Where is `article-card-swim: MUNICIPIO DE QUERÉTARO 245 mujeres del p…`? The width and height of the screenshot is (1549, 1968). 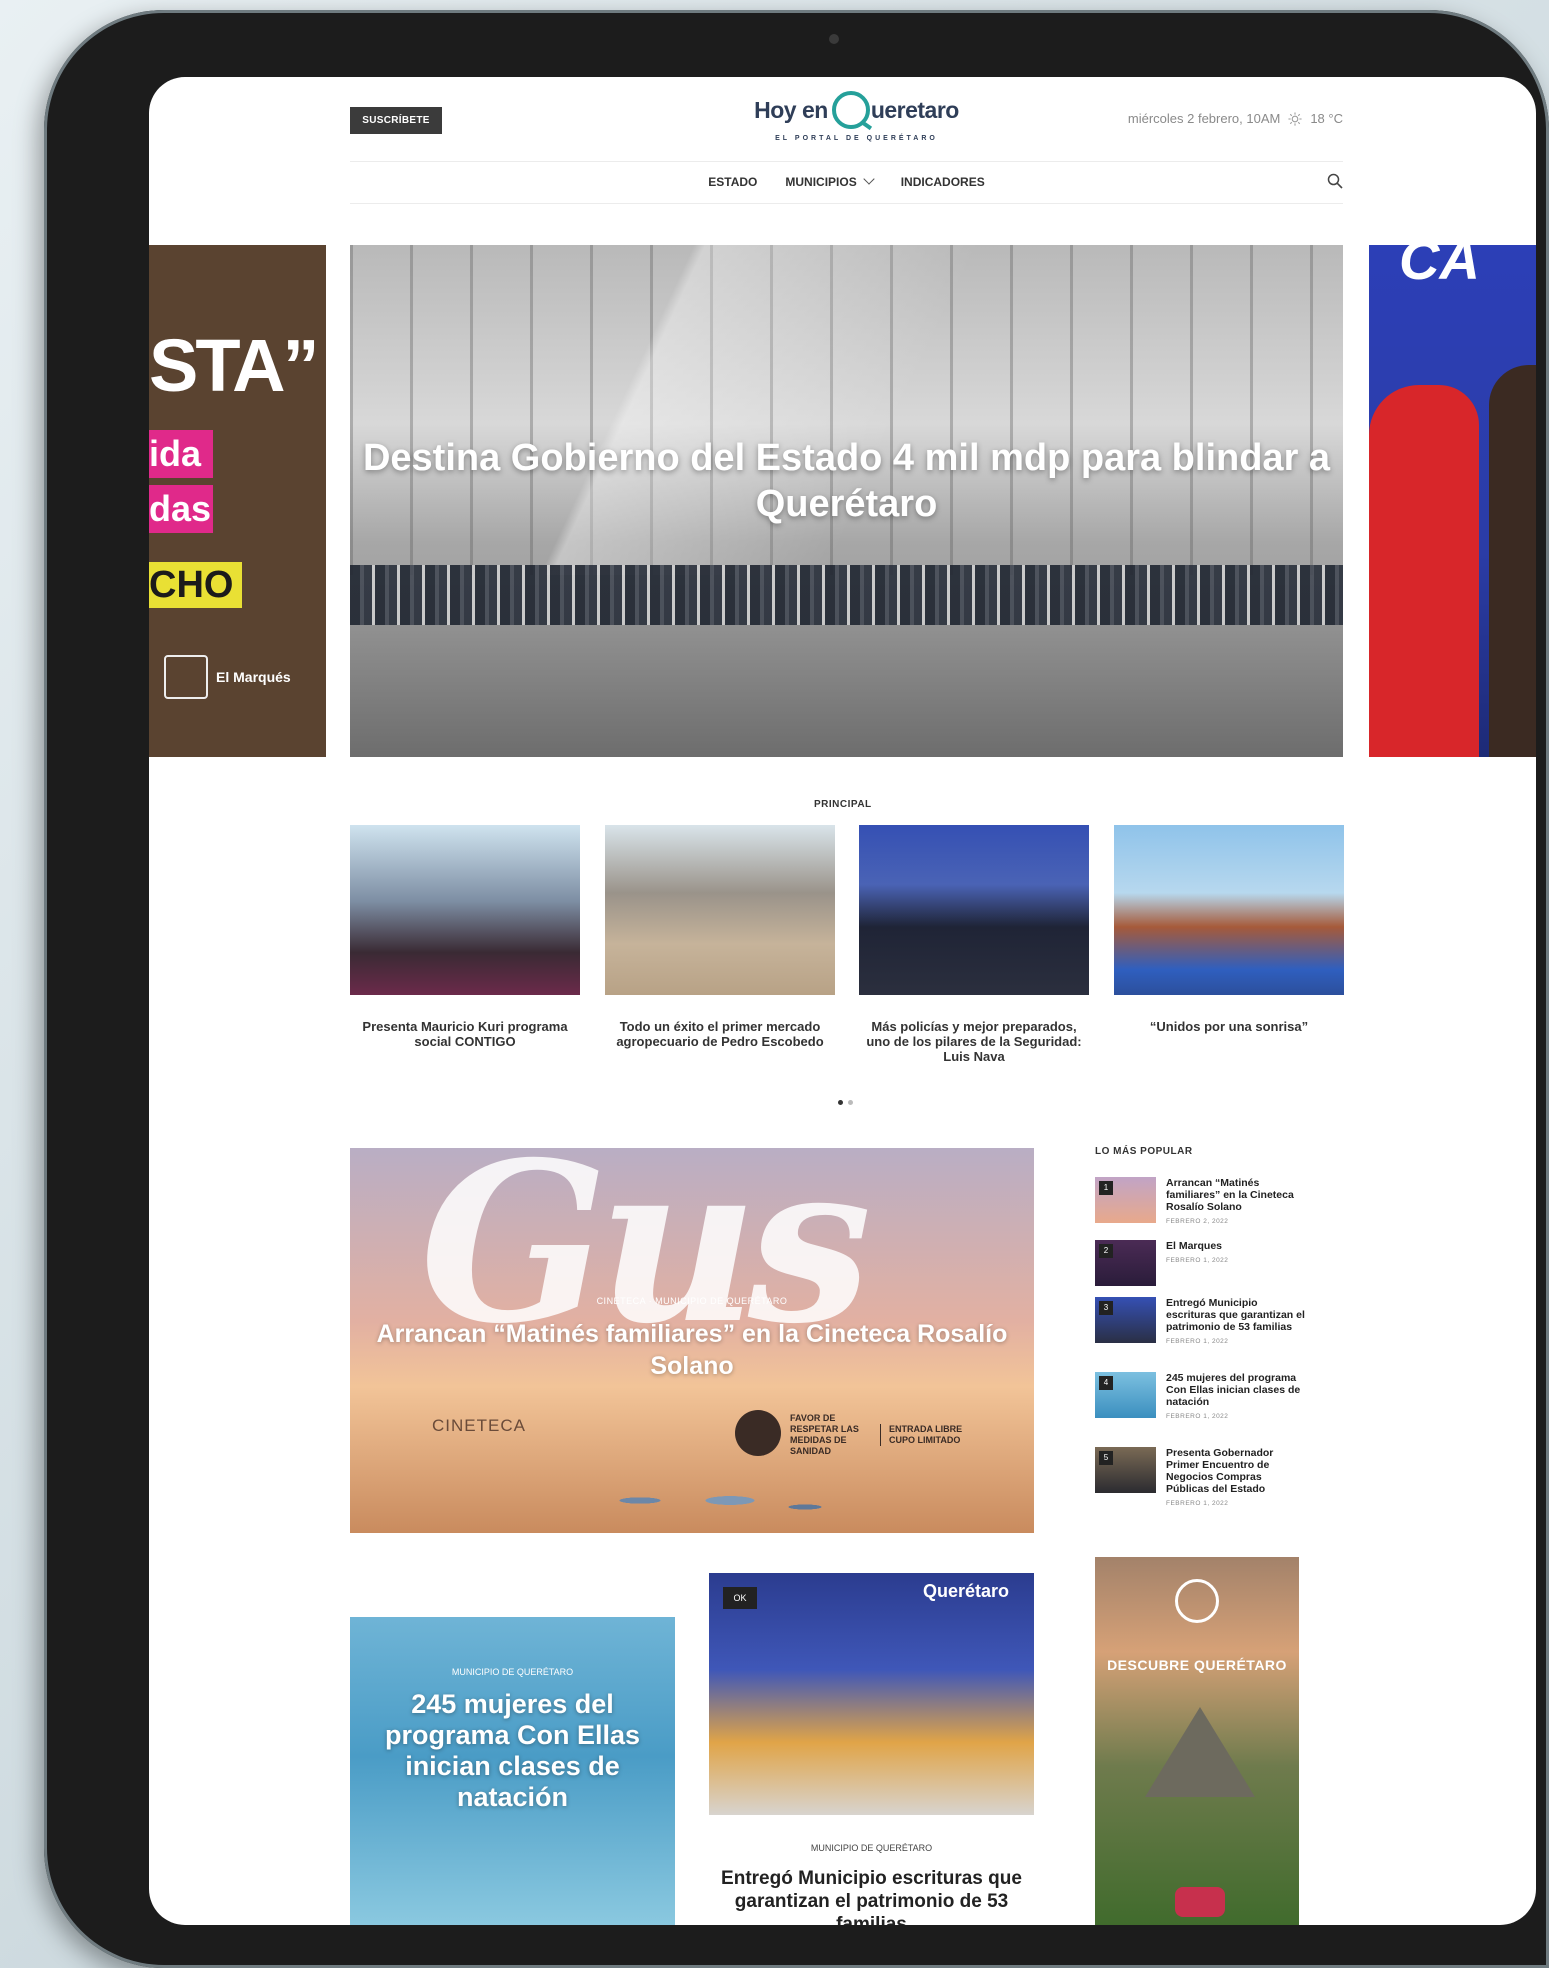 article-card-swim: MUNICIPIO DE QUERÉTARO 245 mujeres del p… is located at coordinates (512, 1771).